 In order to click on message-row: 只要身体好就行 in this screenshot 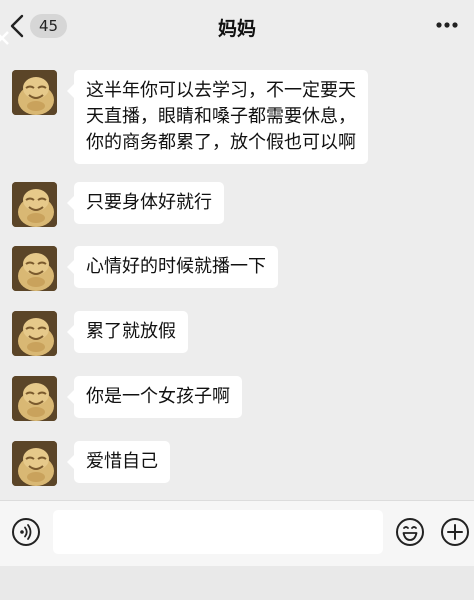, I will do `click(118, 204)`.